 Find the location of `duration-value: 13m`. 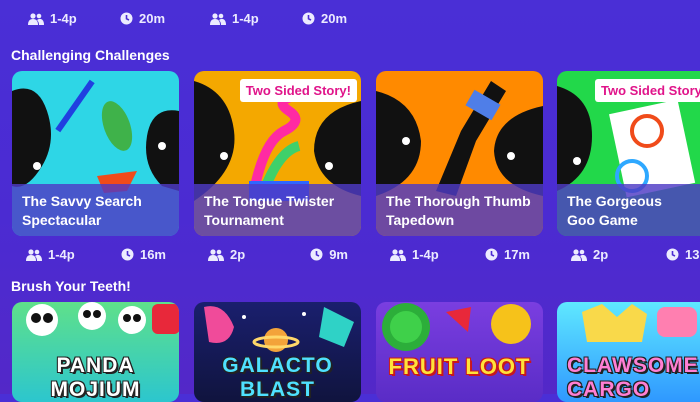

duration-value: 13m is located at coordinates (692, 254).